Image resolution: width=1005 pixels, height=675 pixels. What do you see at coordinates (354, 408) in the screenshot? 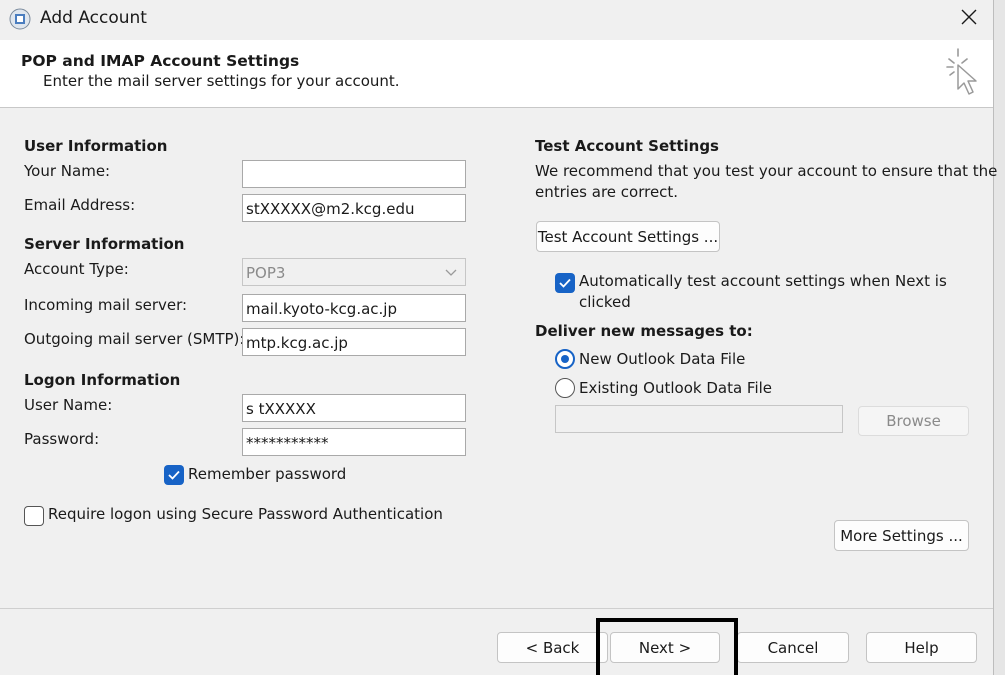
I see `username-input: s tXXXXX` at bounding box center [354, 408].